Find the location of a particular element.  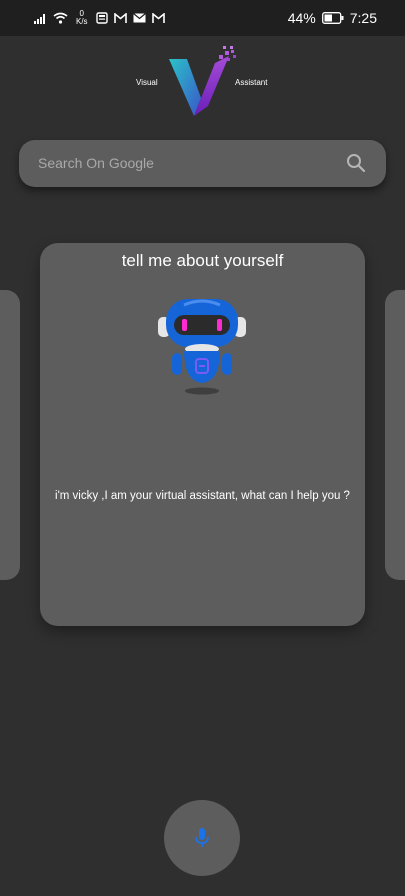

previous-card is located at coordinates (10, 435).